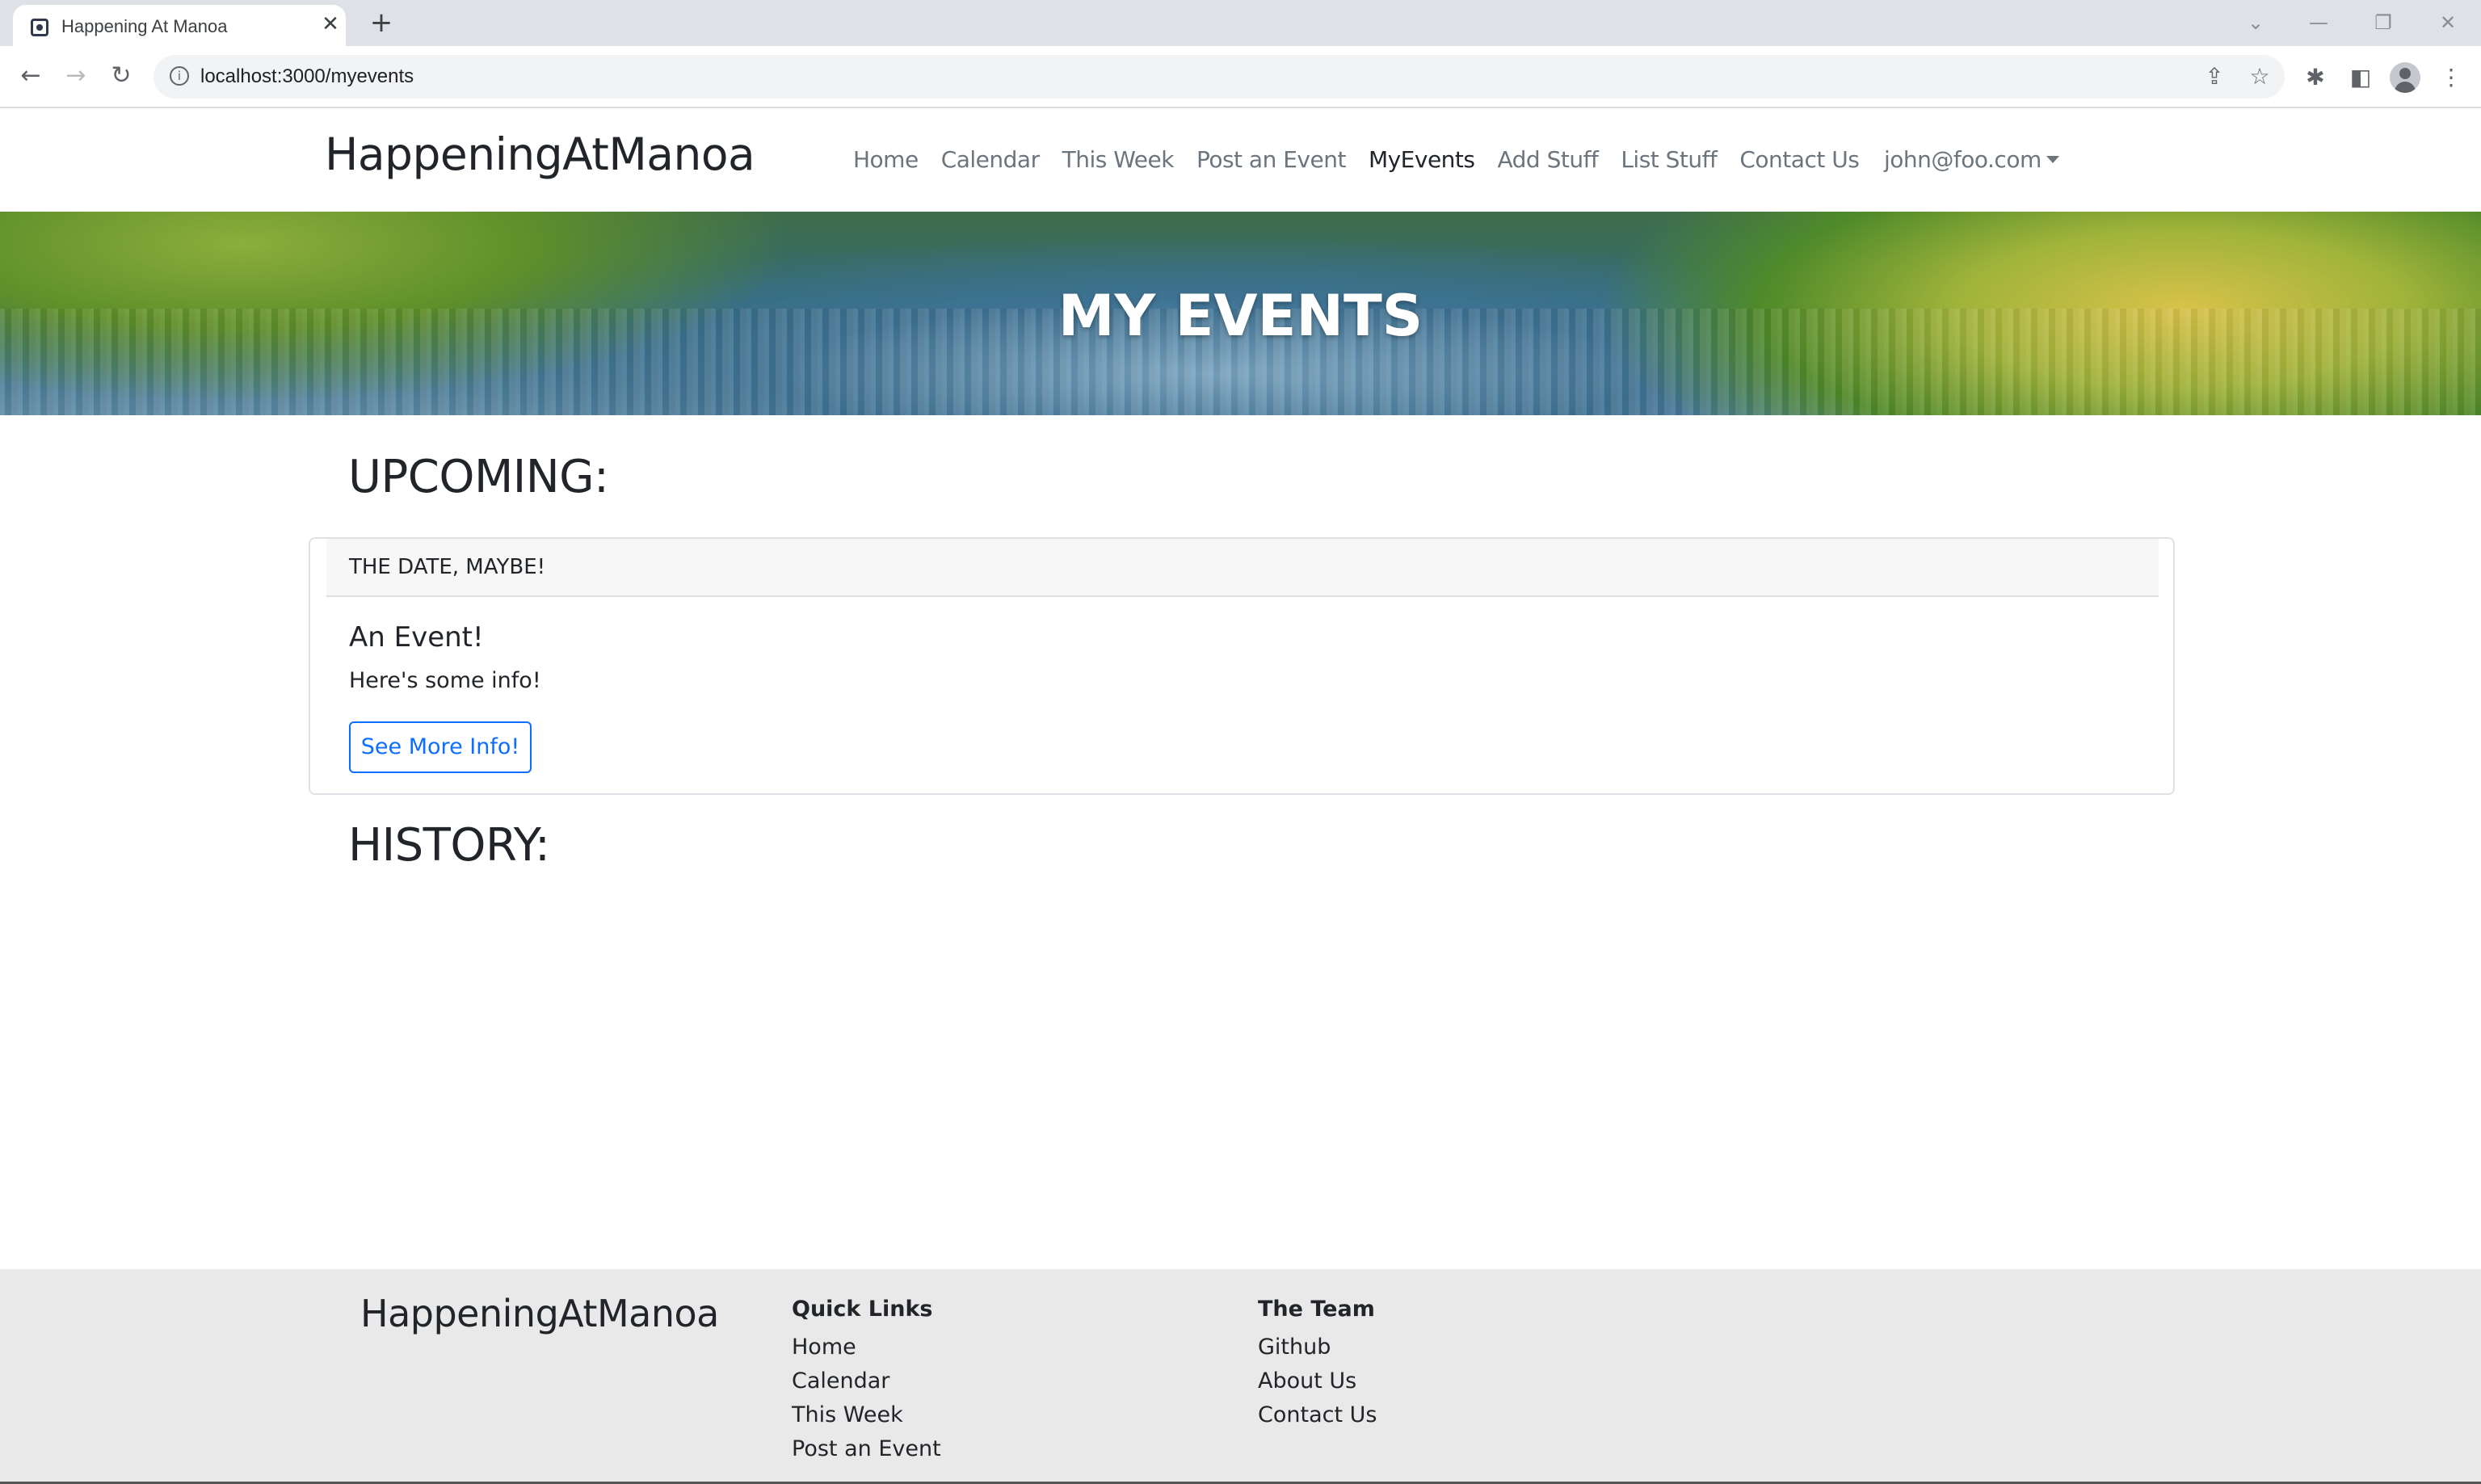  I want to click on caret-down-icon, so click(2052, 160).